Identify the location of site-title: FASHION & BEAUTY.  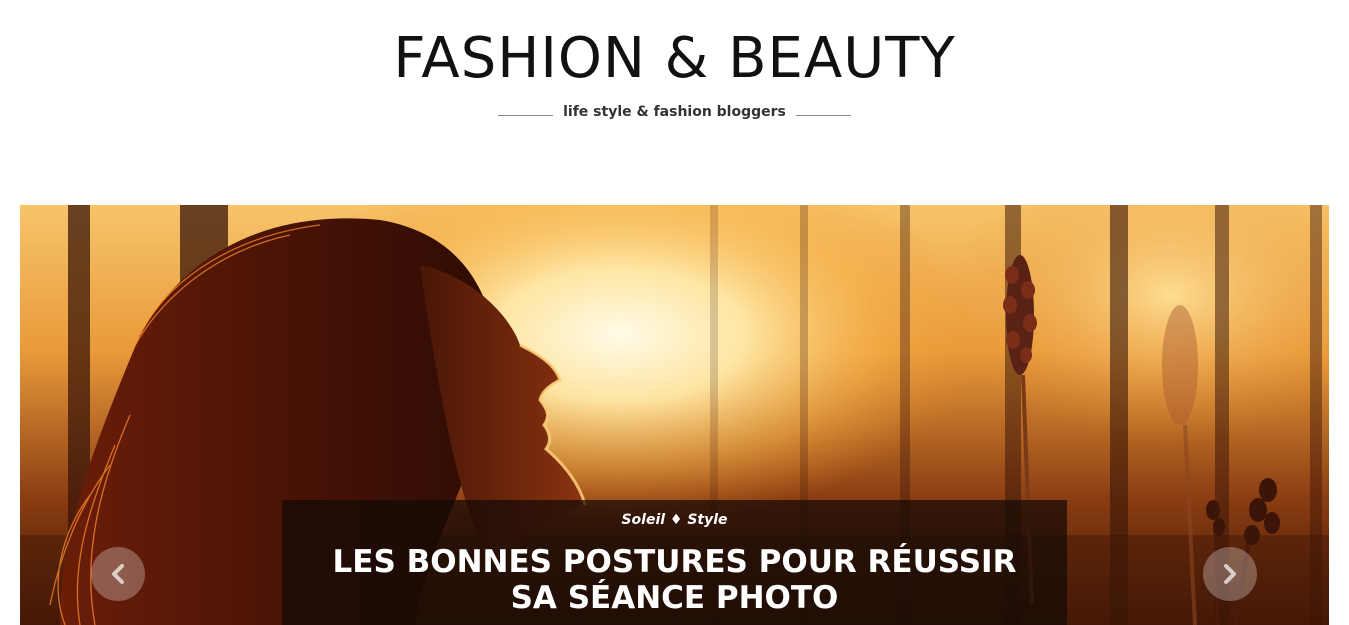
(674, 59).